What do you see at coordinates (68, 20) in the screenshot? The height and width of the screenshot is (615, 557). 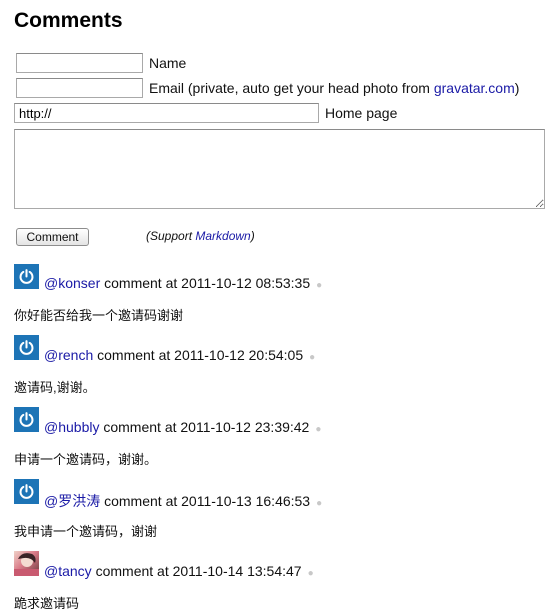 I see `comments-heading: Comments` at bounding box center [68, 20].